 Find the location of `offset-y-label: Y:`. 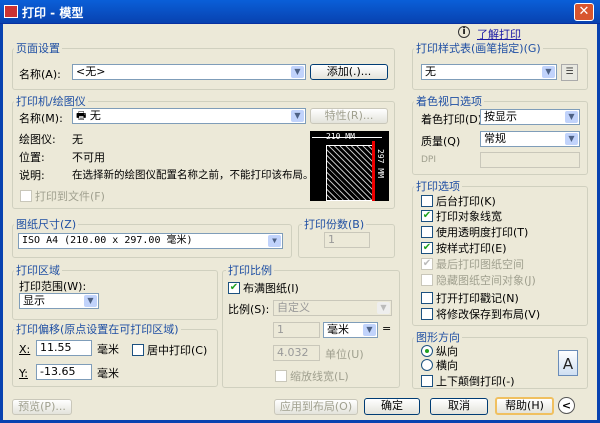

offset-y-label: Y: is located at coordinates (23, 373).